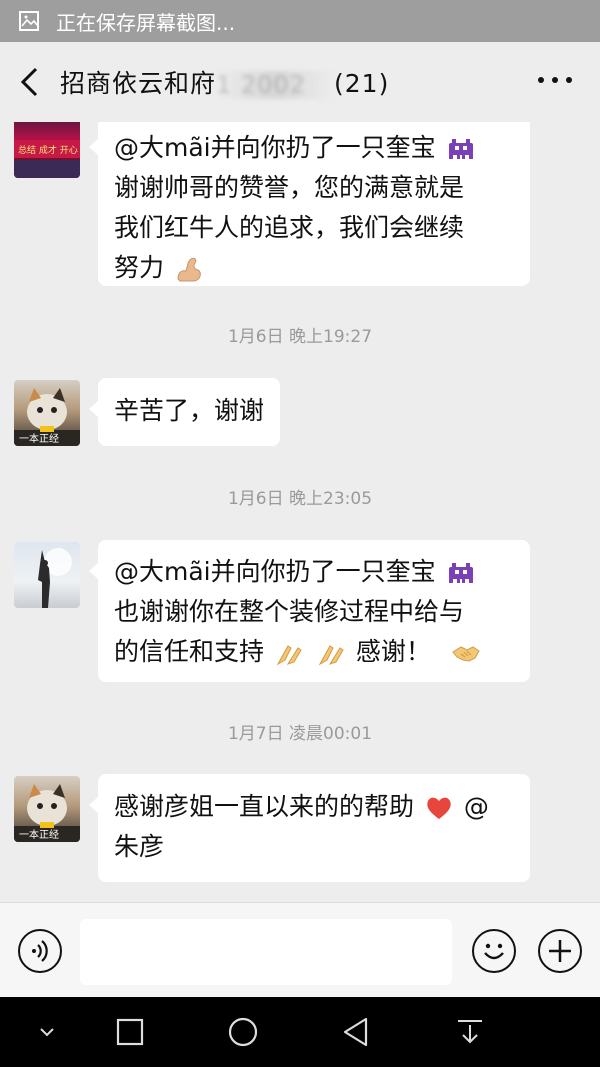 The image size is (600, 1067). Describe the element at coordinates (138, 83) in the screenshot. I see `chat-title-text: 招商依云和府` at that location.